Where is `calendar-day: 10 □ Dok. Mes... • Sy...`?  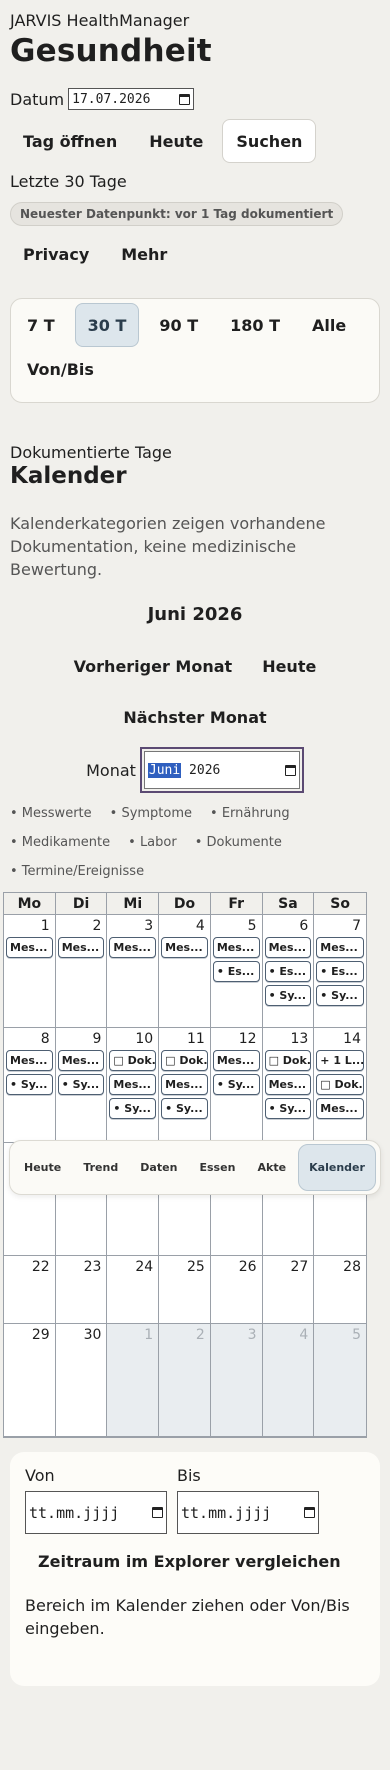
calendar-day: 10 □ Dok. Mes... • Sy... is located at coordinates (133, 1085).